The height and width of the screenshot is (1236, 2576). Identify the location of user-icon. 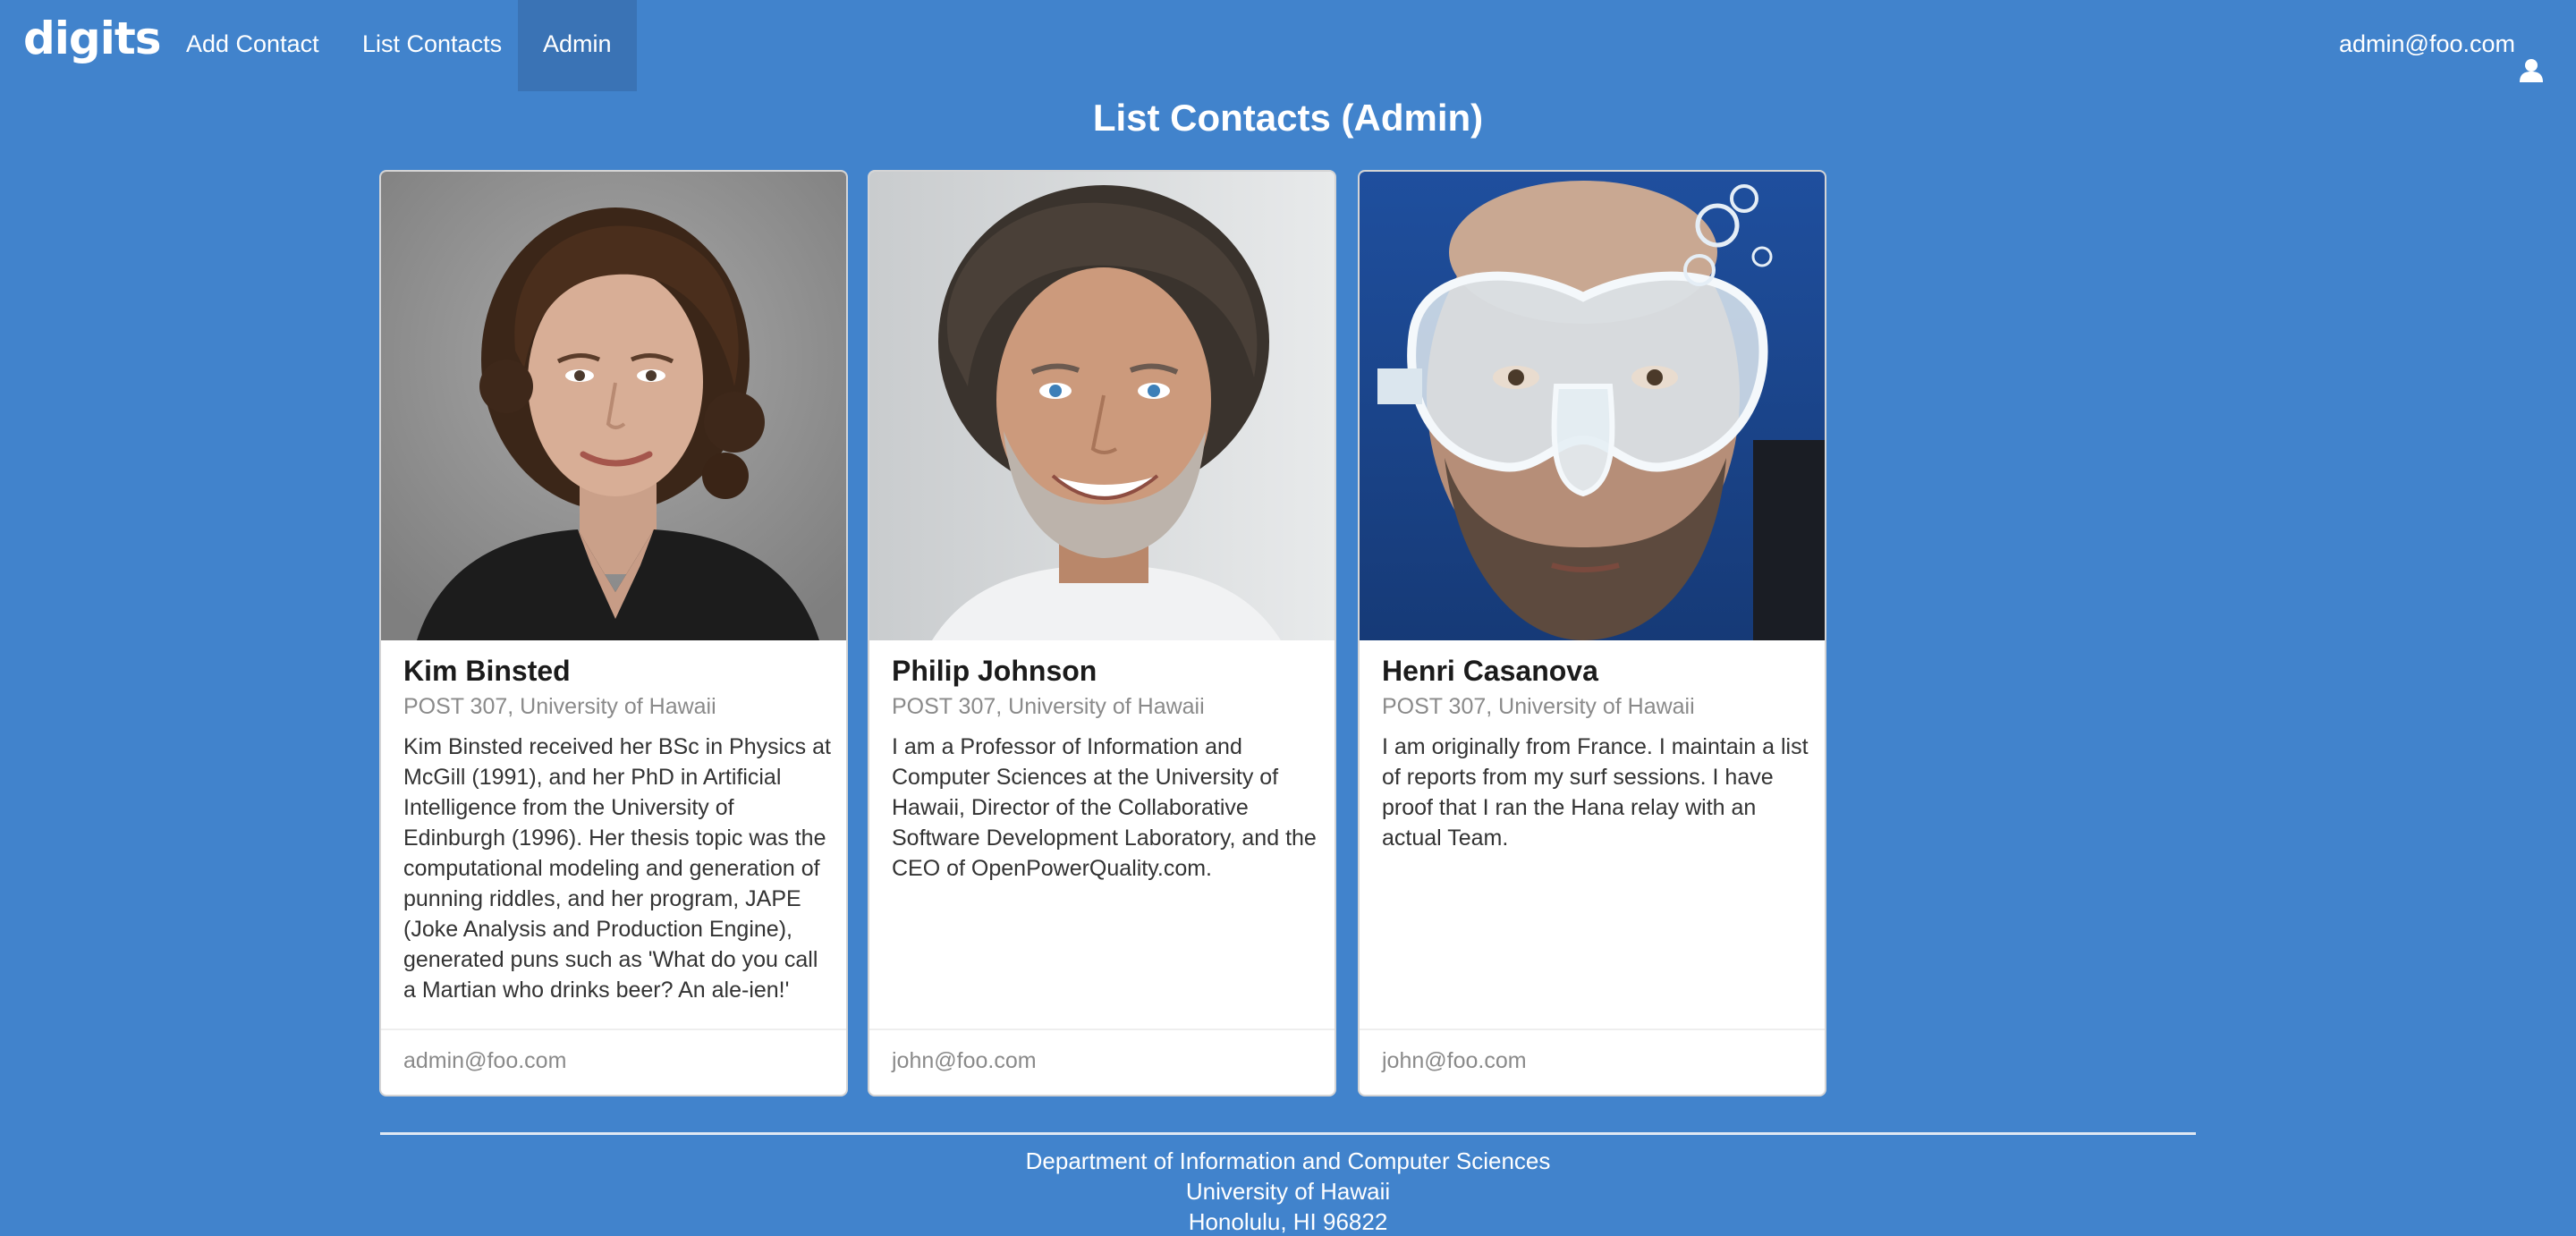
(2531, 57).